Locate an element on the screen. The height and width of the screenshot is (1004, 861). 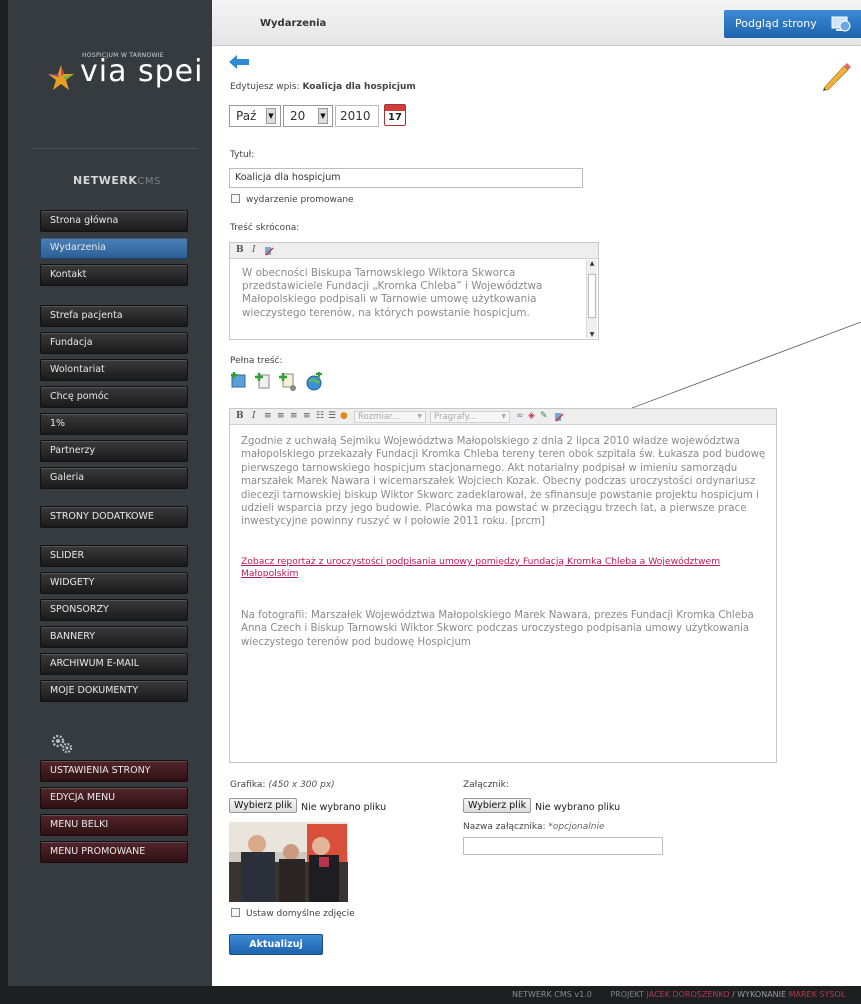
day-select: 20 ▼ is located at coordinates (308, 116).